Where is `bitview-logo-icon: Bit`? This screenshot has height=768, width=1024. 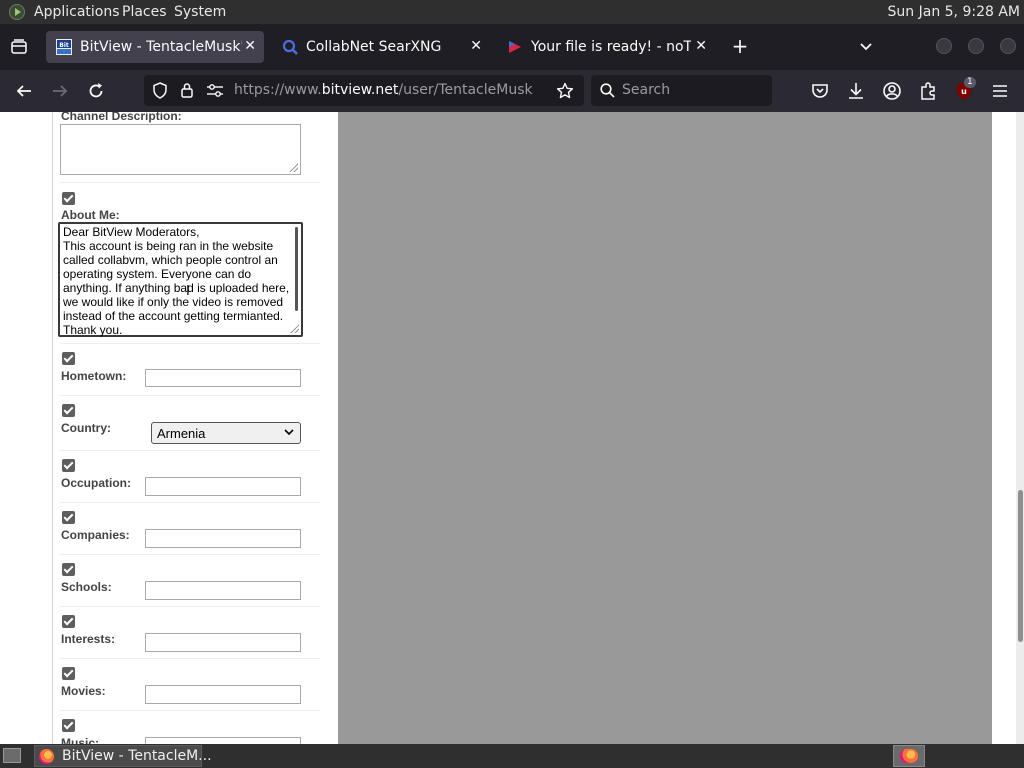 bitview-logo-icon: Bit is located at coordinates (64, 47).